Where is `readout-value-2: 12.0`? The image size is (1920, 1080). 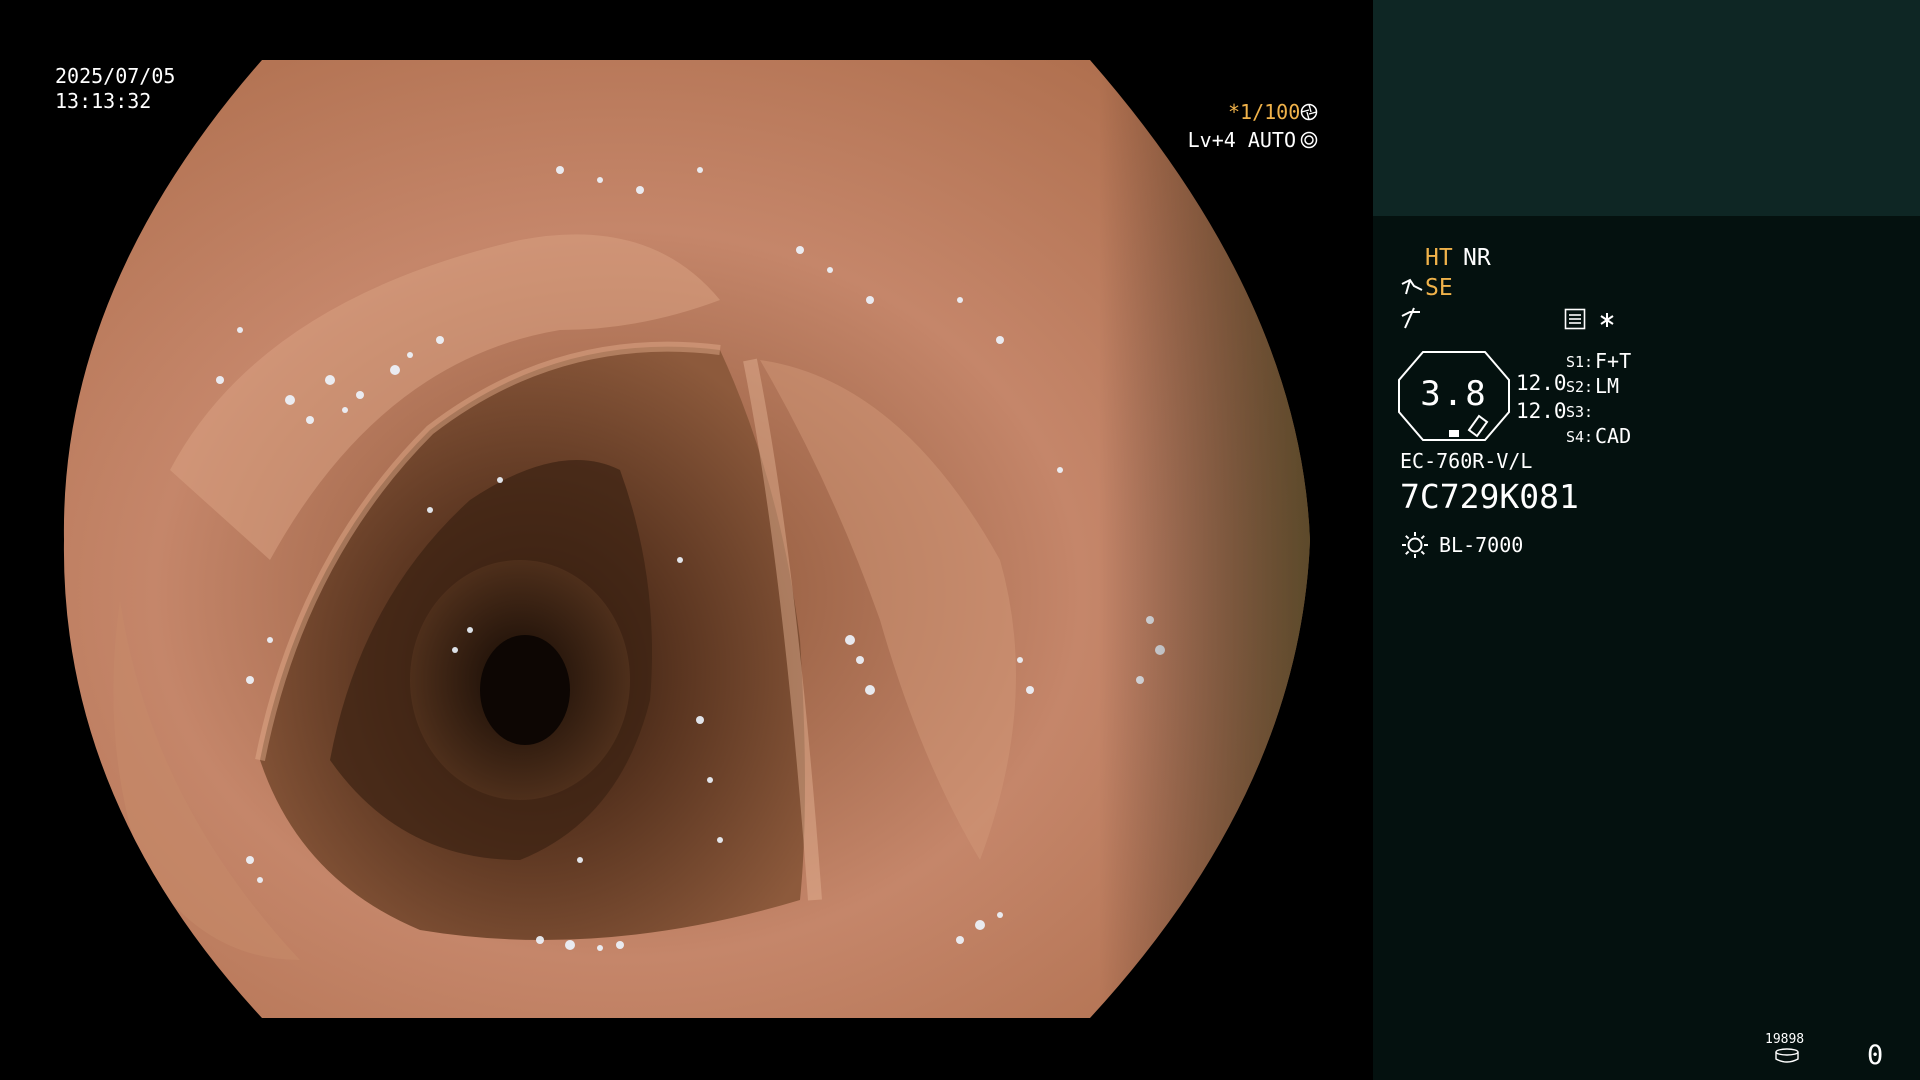 readout-value-2: 12.0 is located at coordinates (1541, 411).